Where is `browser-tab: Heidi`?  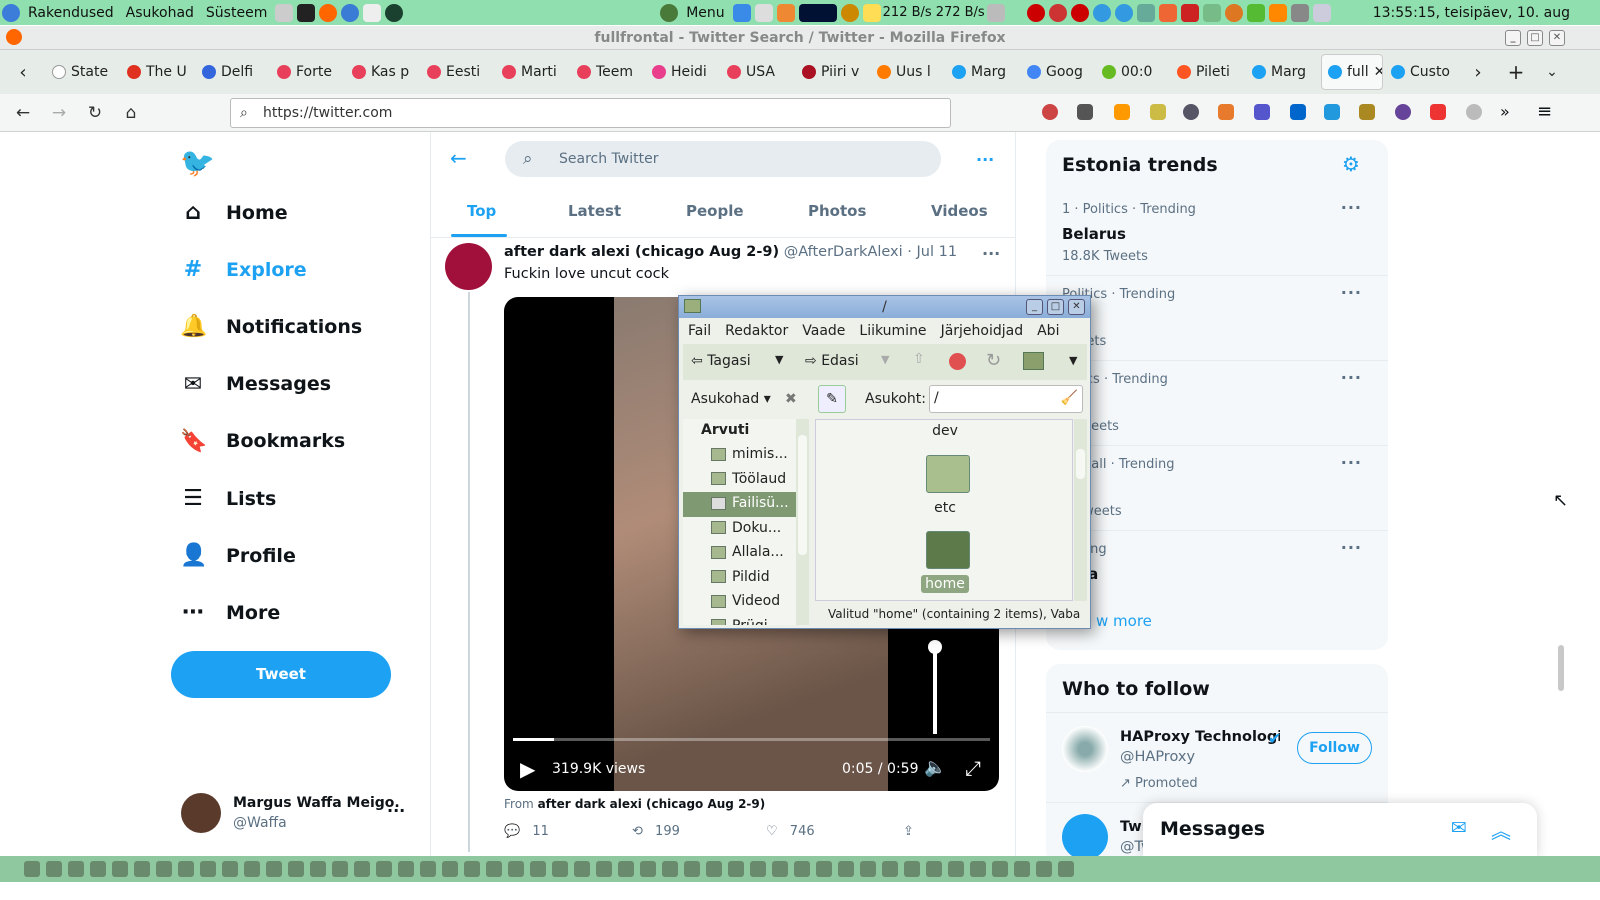
browser-tab: Heidi is located at coordinates (682, 72).